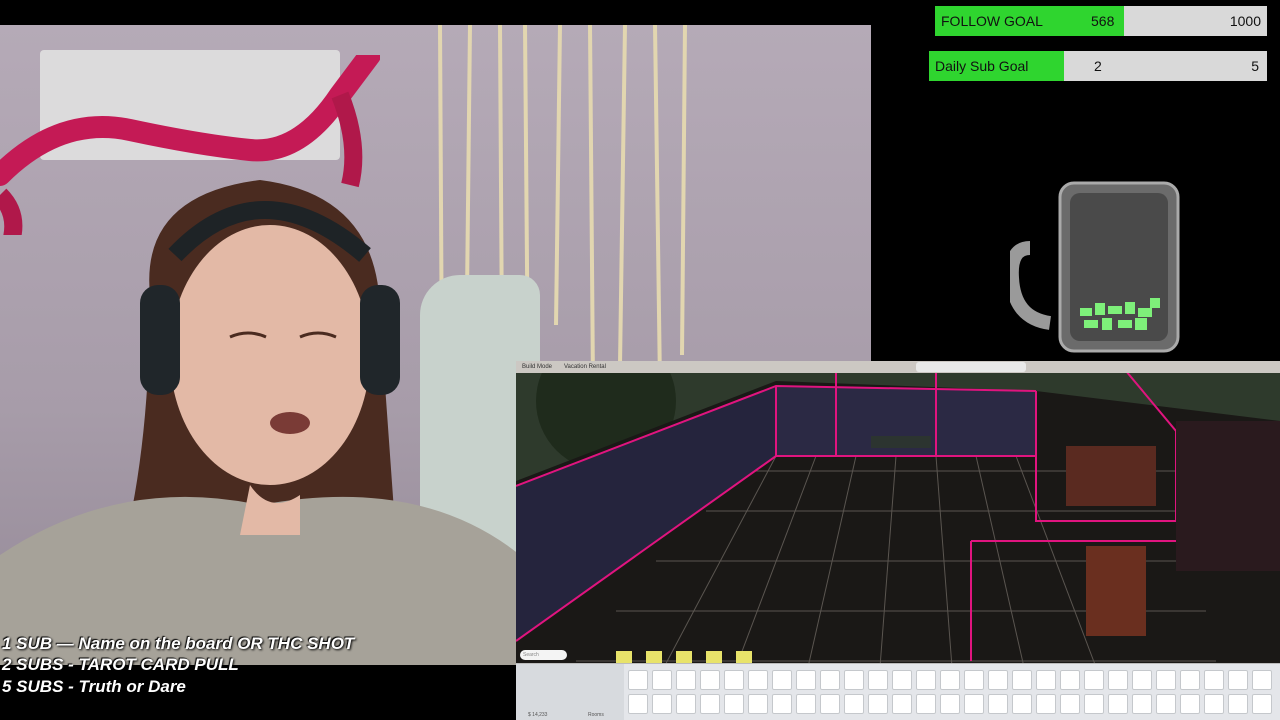 The height and width of the screenshot is (720, 1280). What do you see at coordinates (570, 692) in the screenshot?
I see `catalog-category-panel: $ 14,233 Rooms` at bounding box center [570, 692].